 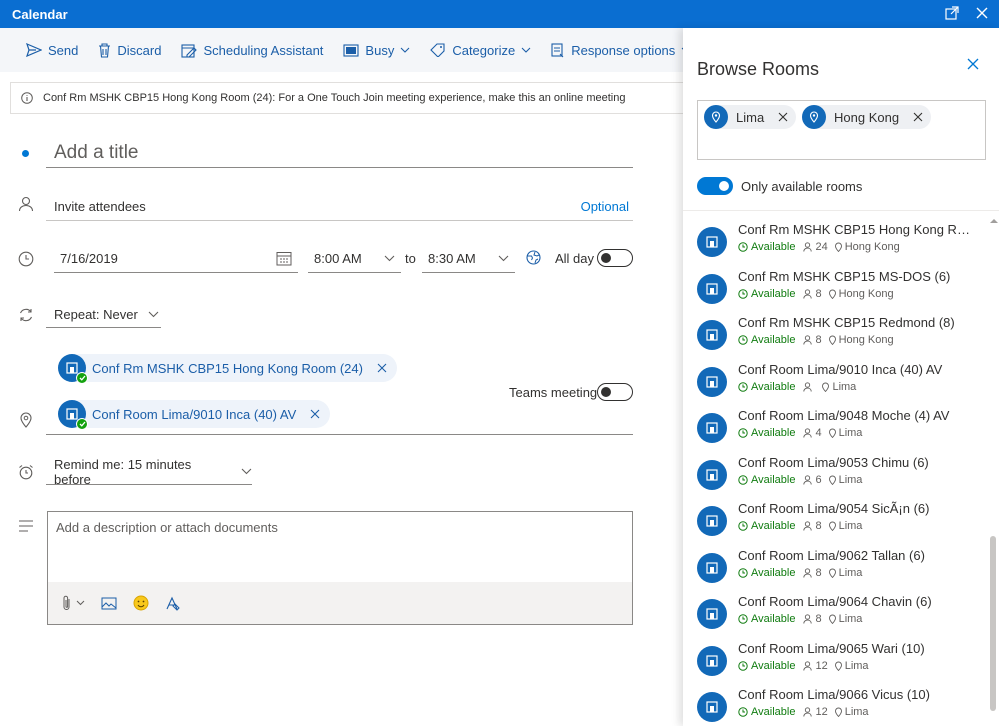 I want to click on room-filter-box: Lima Hong Kong, so click(x=841, y=130).